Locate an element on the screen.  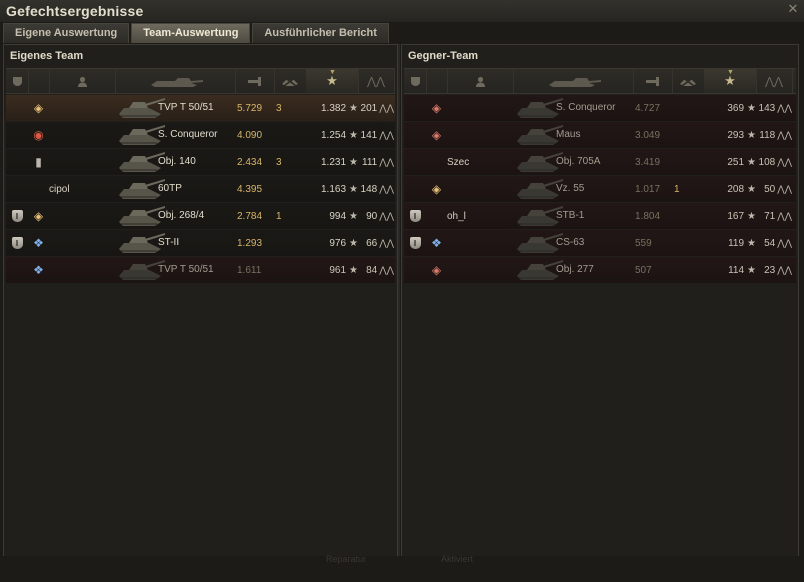
own-damage-column-icon is located at coordinates (255, 81).